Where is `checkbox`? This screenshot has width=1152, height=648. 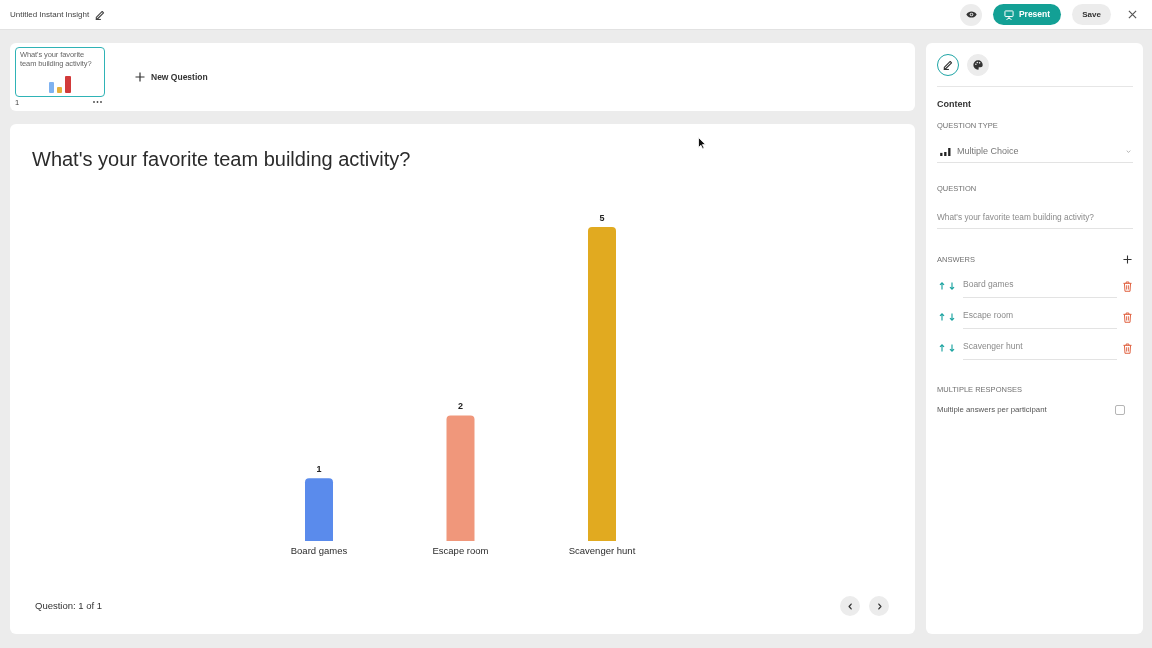
checkbox is located at coordinates (1120, 409).